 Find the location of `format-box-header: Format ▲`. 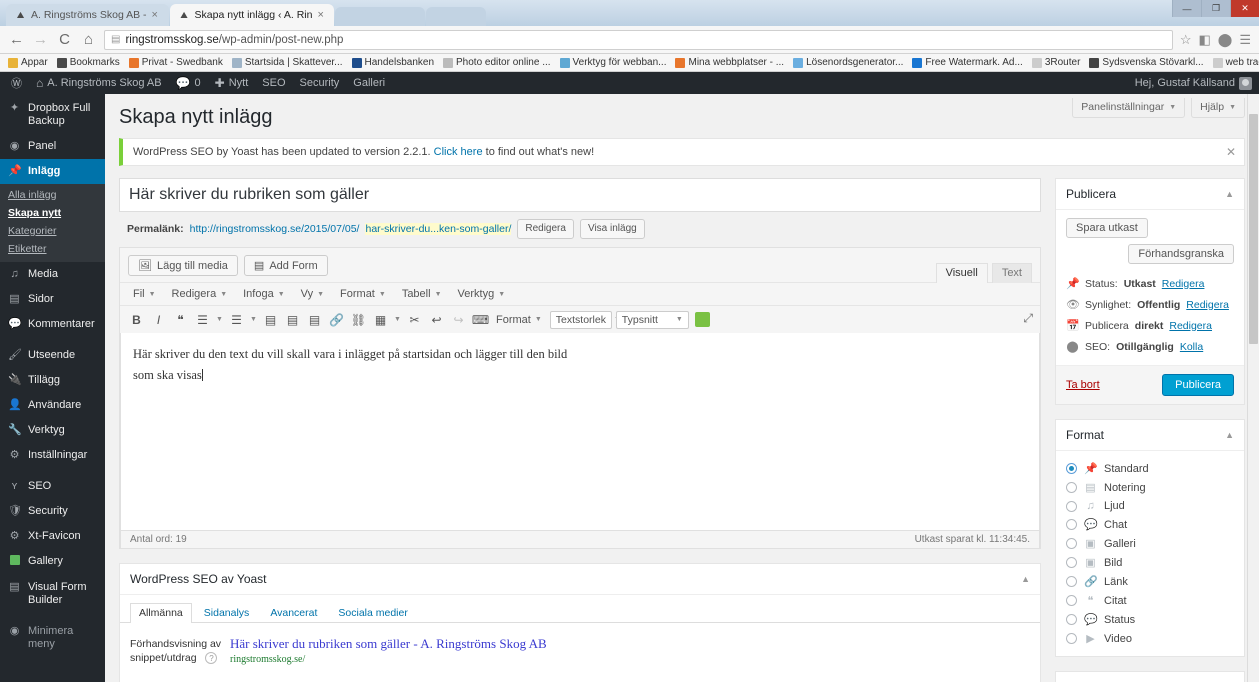

format-box-header: Format ▲ is located at coordinates (1150, 435).